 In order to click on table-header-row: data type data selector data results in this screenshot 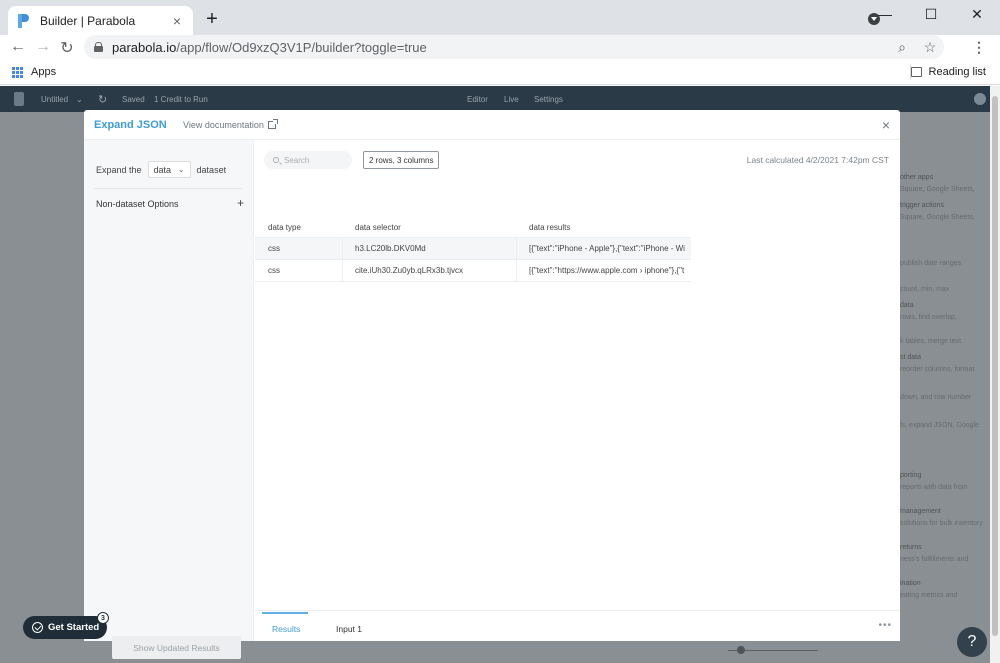, I will do `click(473, 228)`.